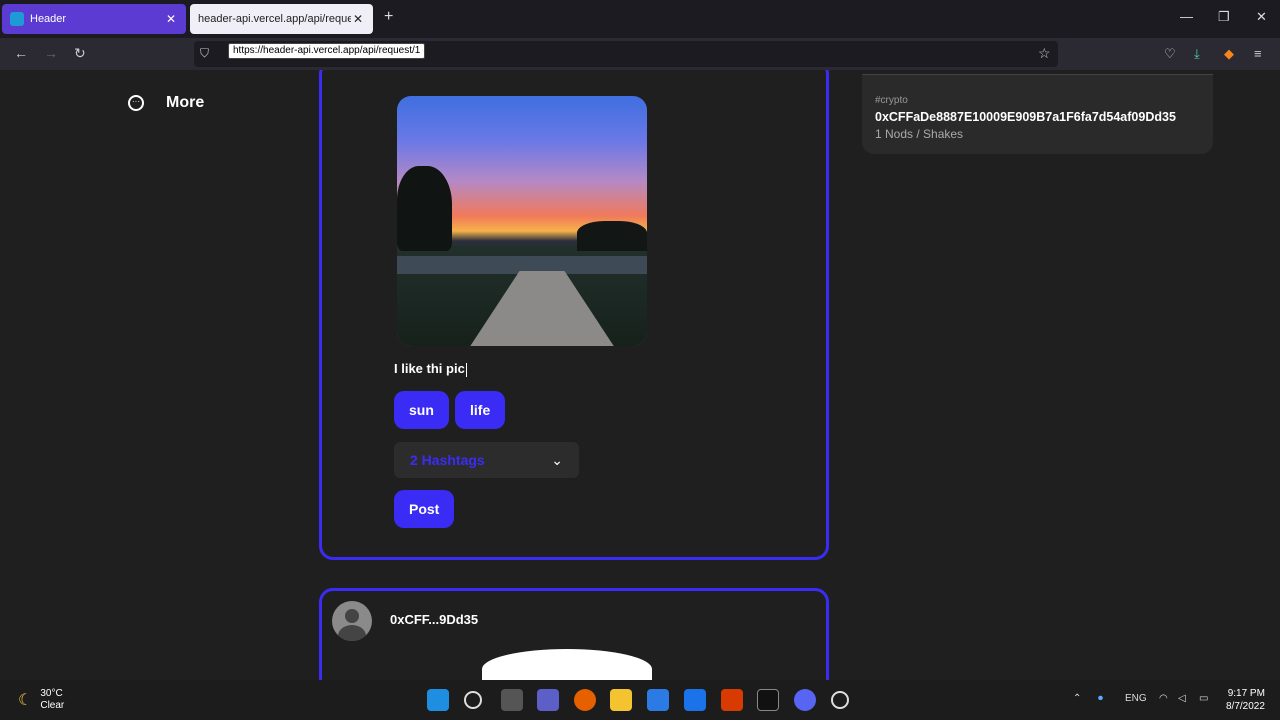  I want to click on teams-chat-icon, so click(548, 700).